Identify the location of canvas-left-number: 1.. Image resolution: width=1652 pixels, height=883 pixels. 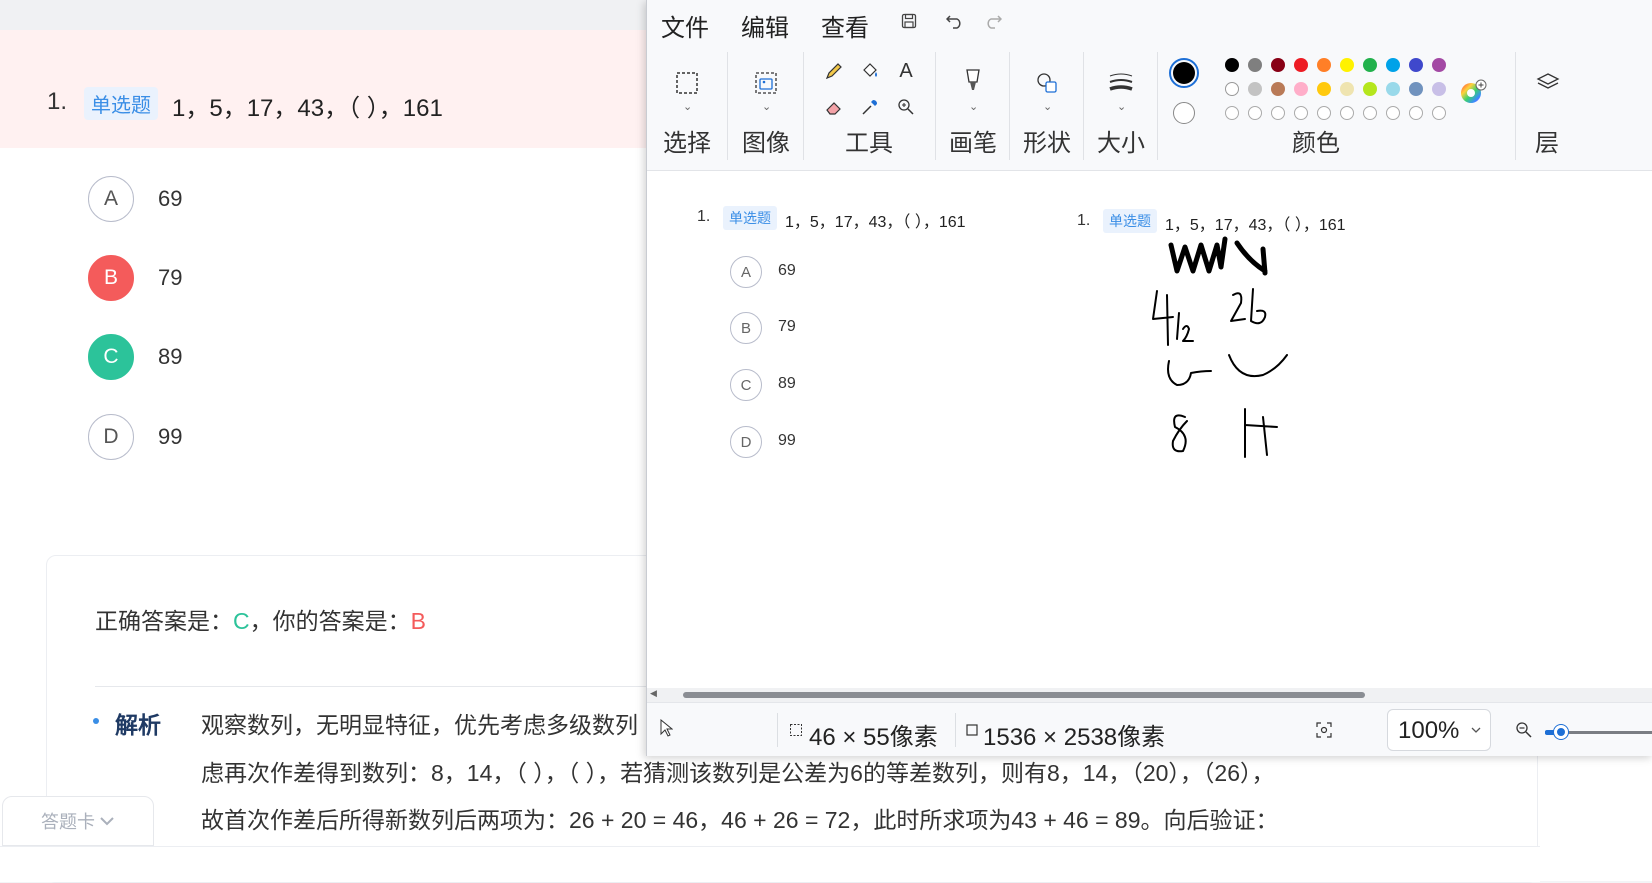
(704, 216).